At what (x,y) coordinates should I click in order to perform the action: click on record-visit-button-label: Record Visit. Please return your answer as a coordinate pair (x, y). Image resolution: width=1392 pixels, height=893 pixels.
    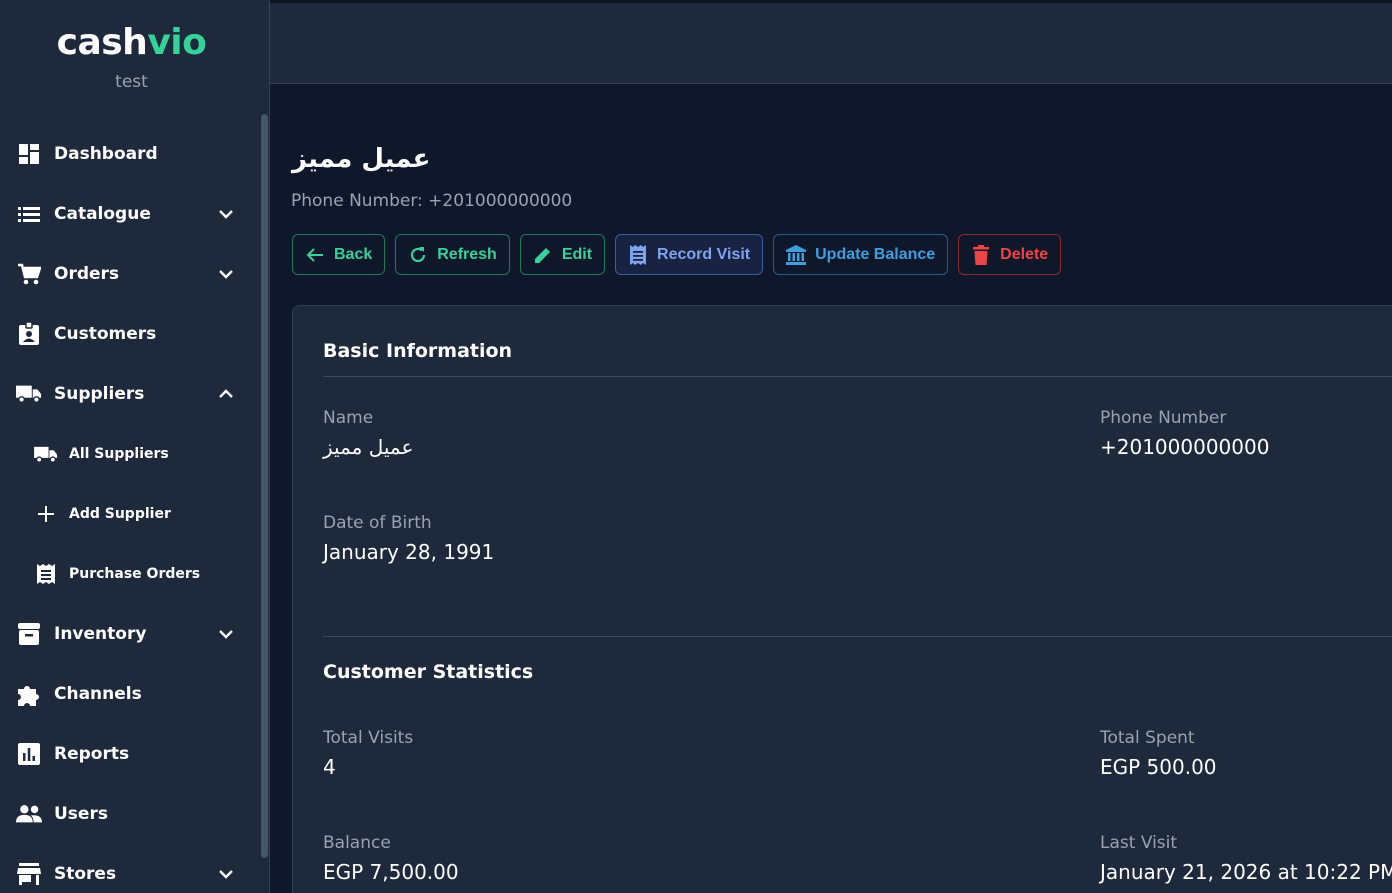
    Looking at the image, I should click on (704, 254).